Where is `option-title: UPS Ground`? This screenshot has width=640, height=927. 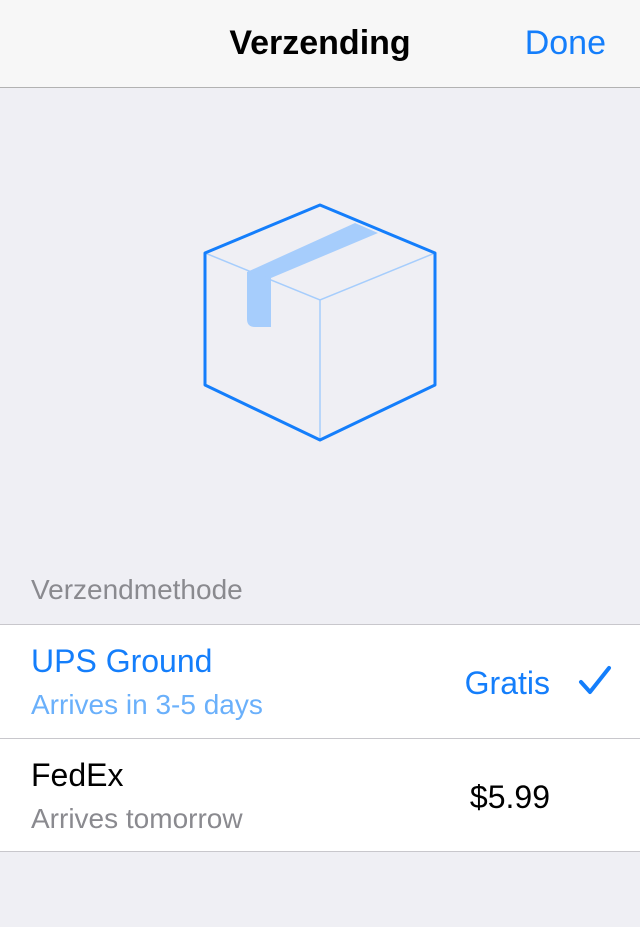 option-title: UPS Ground is located at coordinates (122, 661).